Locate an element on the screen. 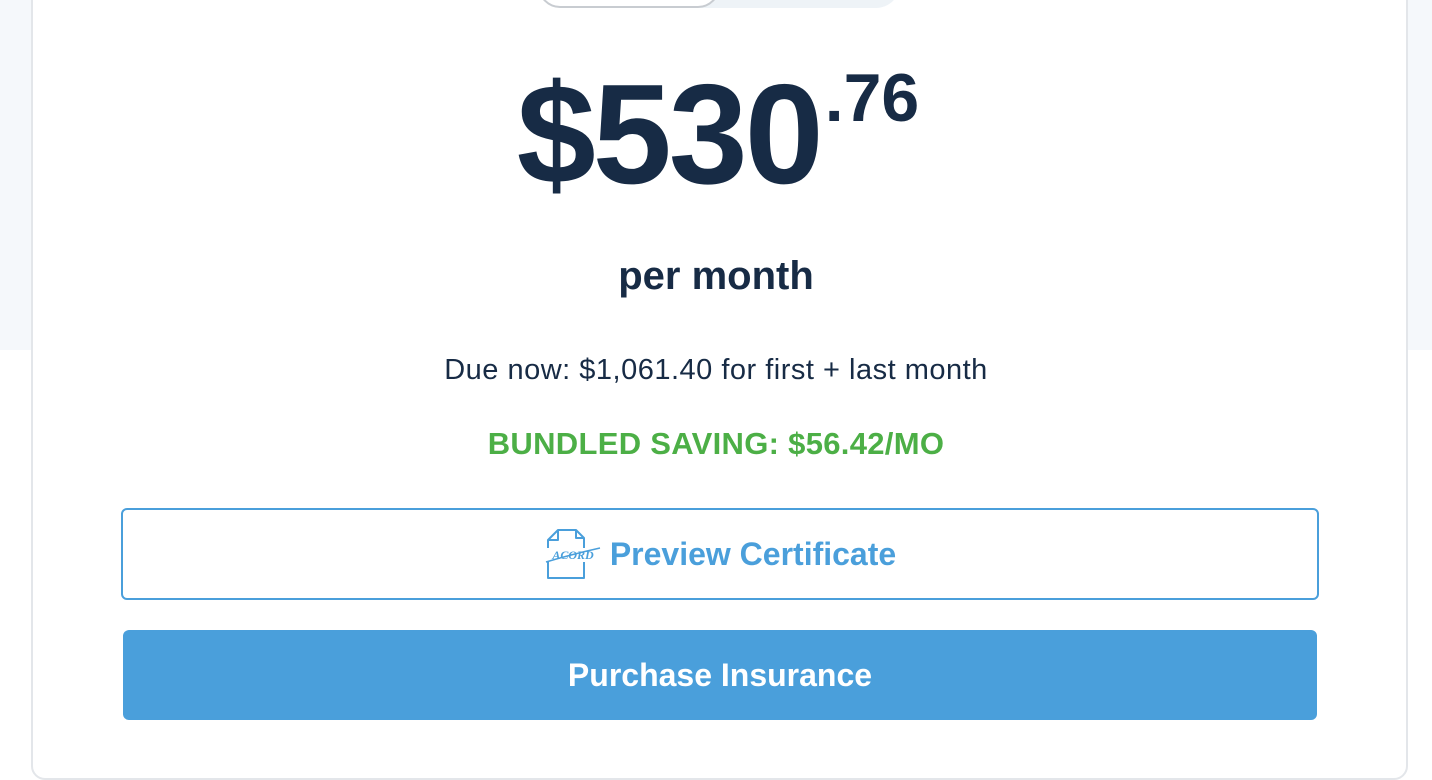 The width and height of the screenshot is (1432, 780). price-cents: .76 is located at coordinates (872, 98).